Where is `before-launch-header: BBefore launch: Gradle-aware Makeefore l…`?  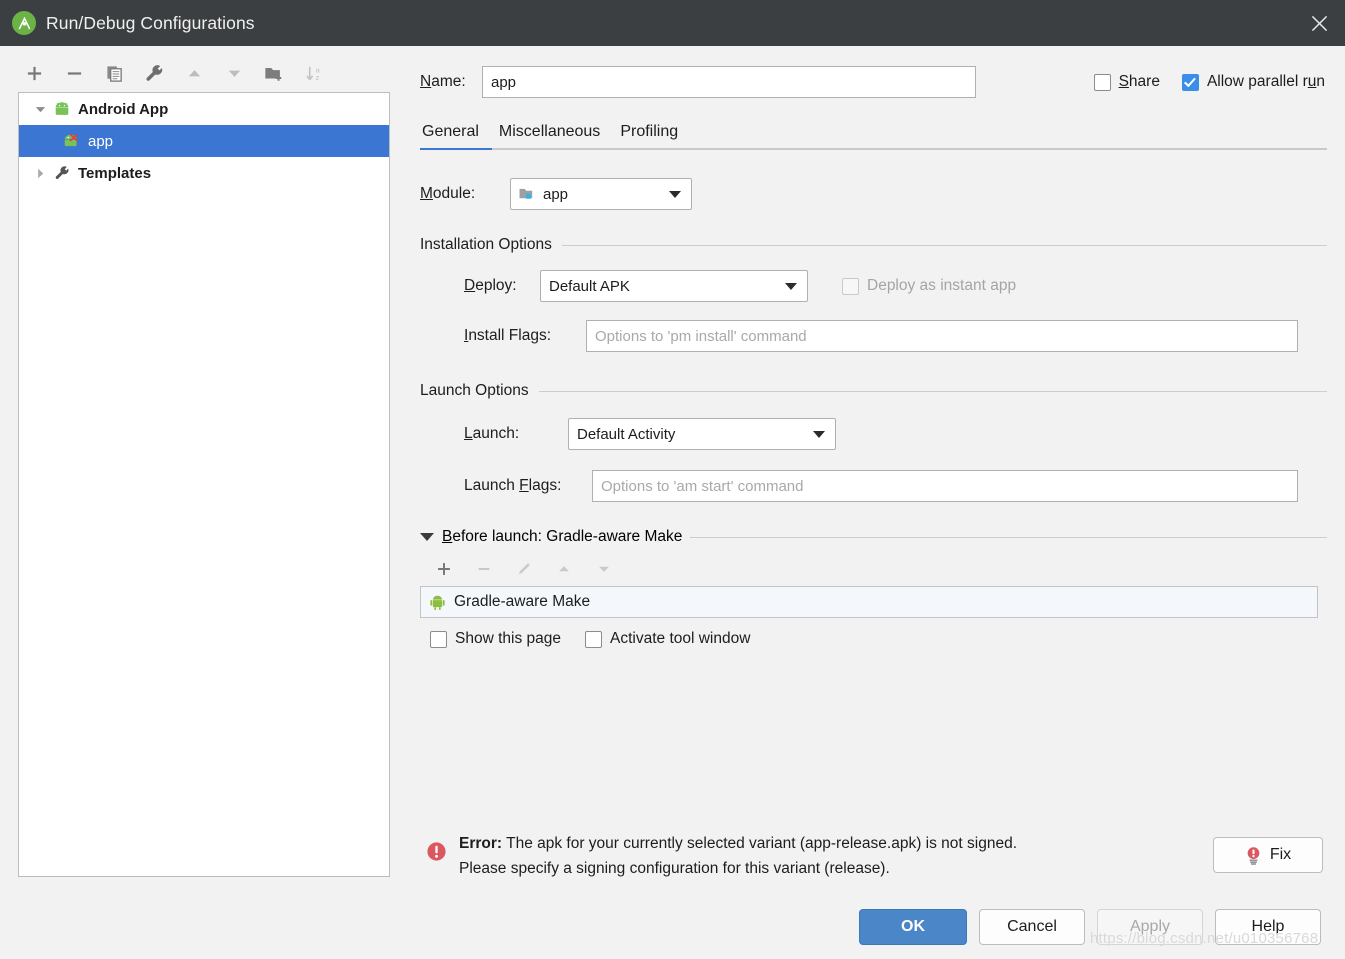
before-launch-header: BBefore launch: Gradle-aware Makeefore l… is located at coordinates (873, 537).